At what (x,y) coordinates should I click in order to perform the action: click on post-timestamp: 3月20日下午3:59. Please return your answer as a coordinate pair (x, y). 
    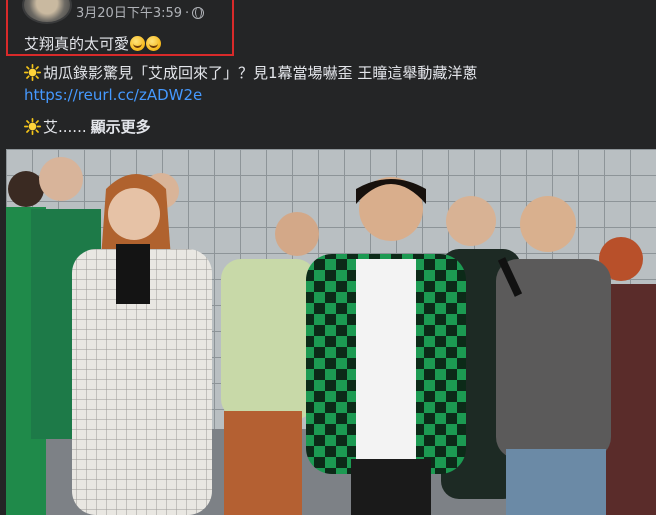
    Looking at the image, I should click on (129, 13).